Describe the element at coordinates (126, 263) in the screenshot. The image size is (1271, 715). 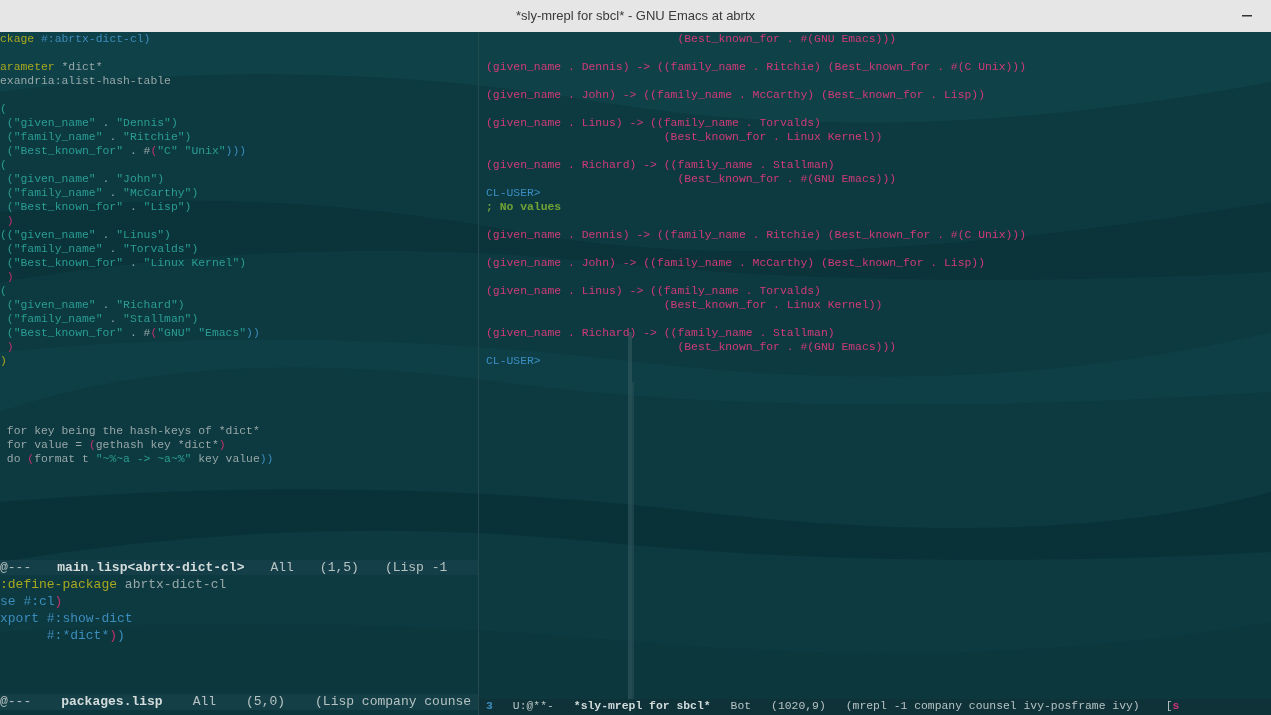
I see `code-line: ("Best_known_for" . "Linux Kernel")` at that location.